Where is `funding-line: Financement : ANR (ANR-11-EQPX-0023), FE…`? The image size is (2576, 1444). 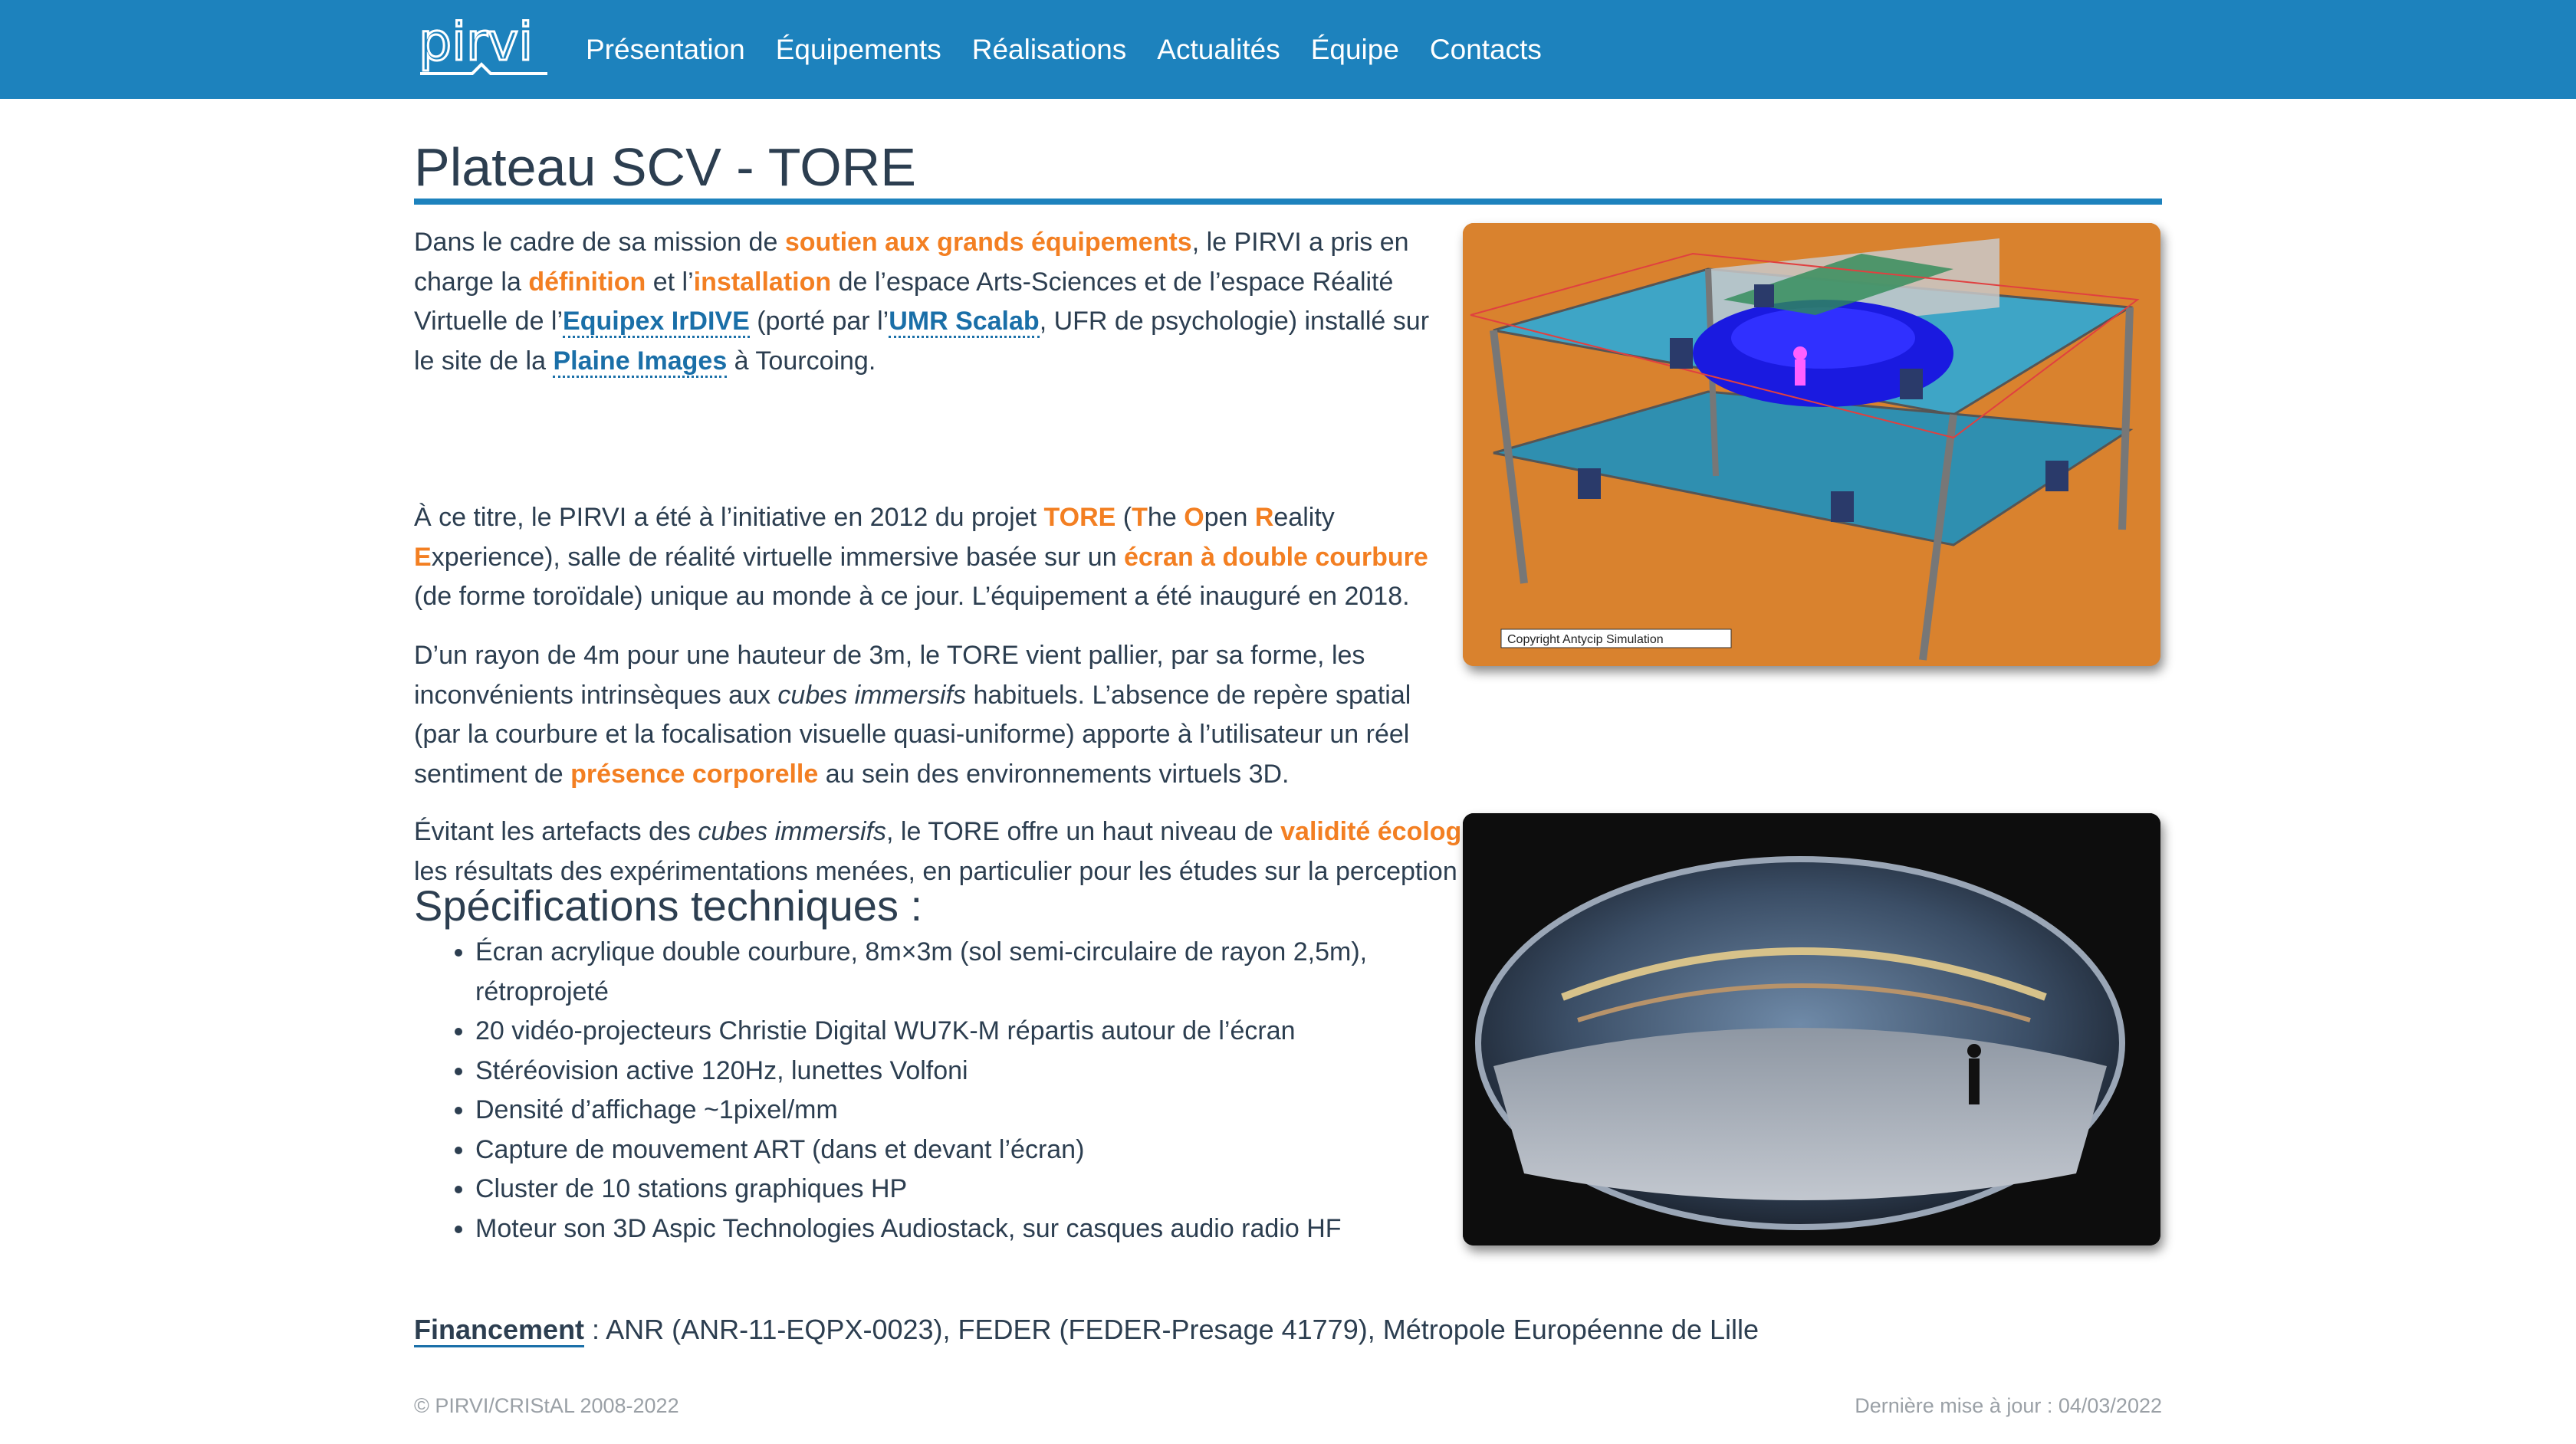 funding-line: Financement : ANR (ANR-11-EQPX-0023), FE… is located at coordinates (1086, 1329).